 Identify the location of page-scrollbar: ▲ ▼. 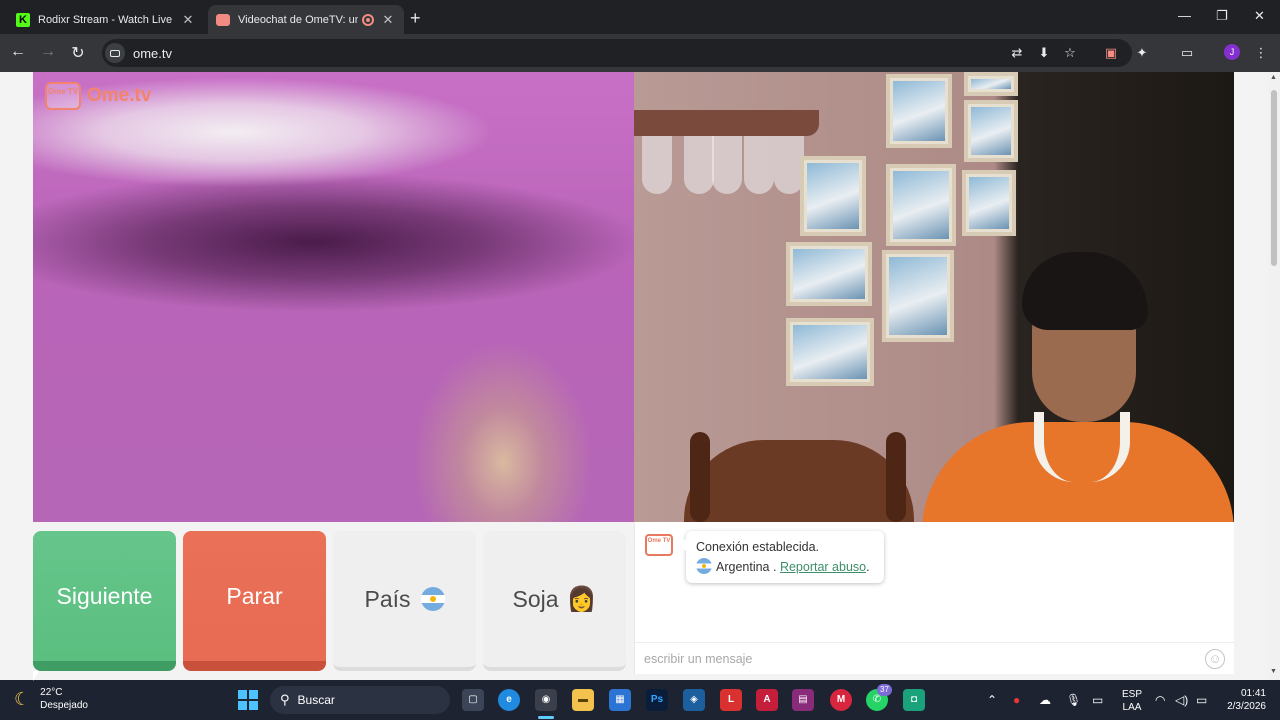
(1274, 376).